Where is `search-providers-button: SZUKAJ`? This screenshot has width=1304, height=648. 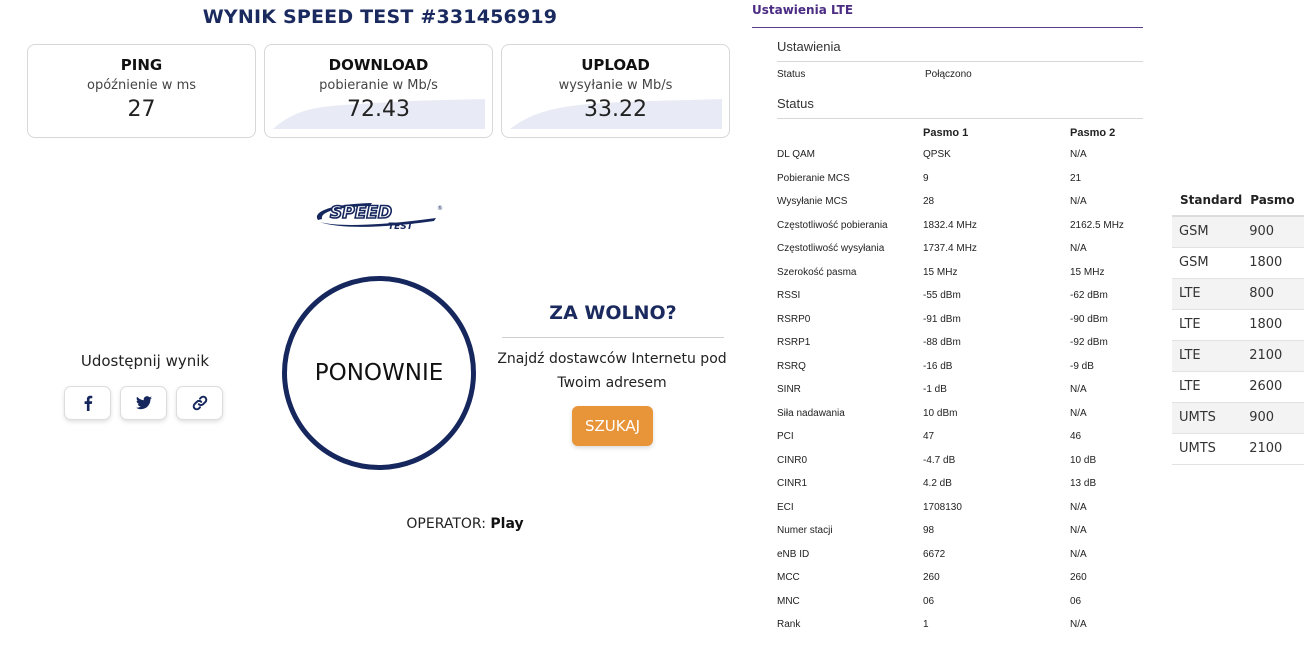 search-providers-button: SZUKAJ is located at coordinates (612, 426).